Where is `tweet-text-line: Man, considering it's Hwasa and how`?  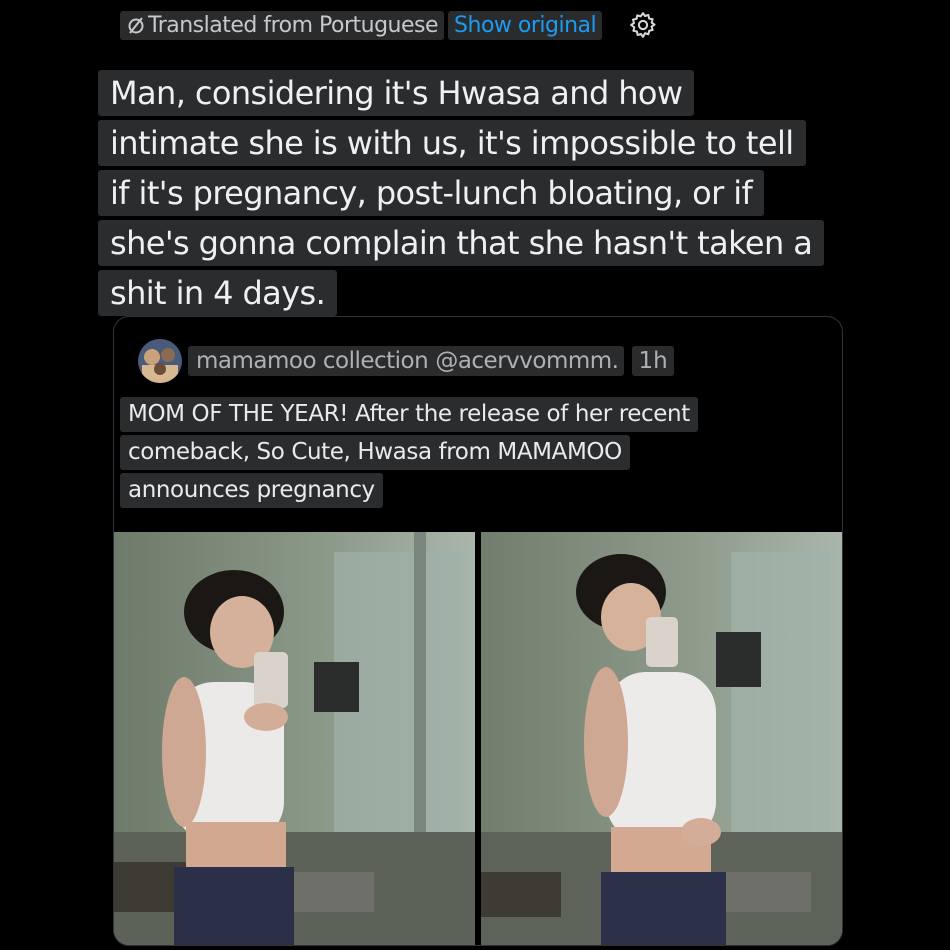
tweet-text-line: Man, considering it's Hwasa and how is located at coordinates (396, 93).